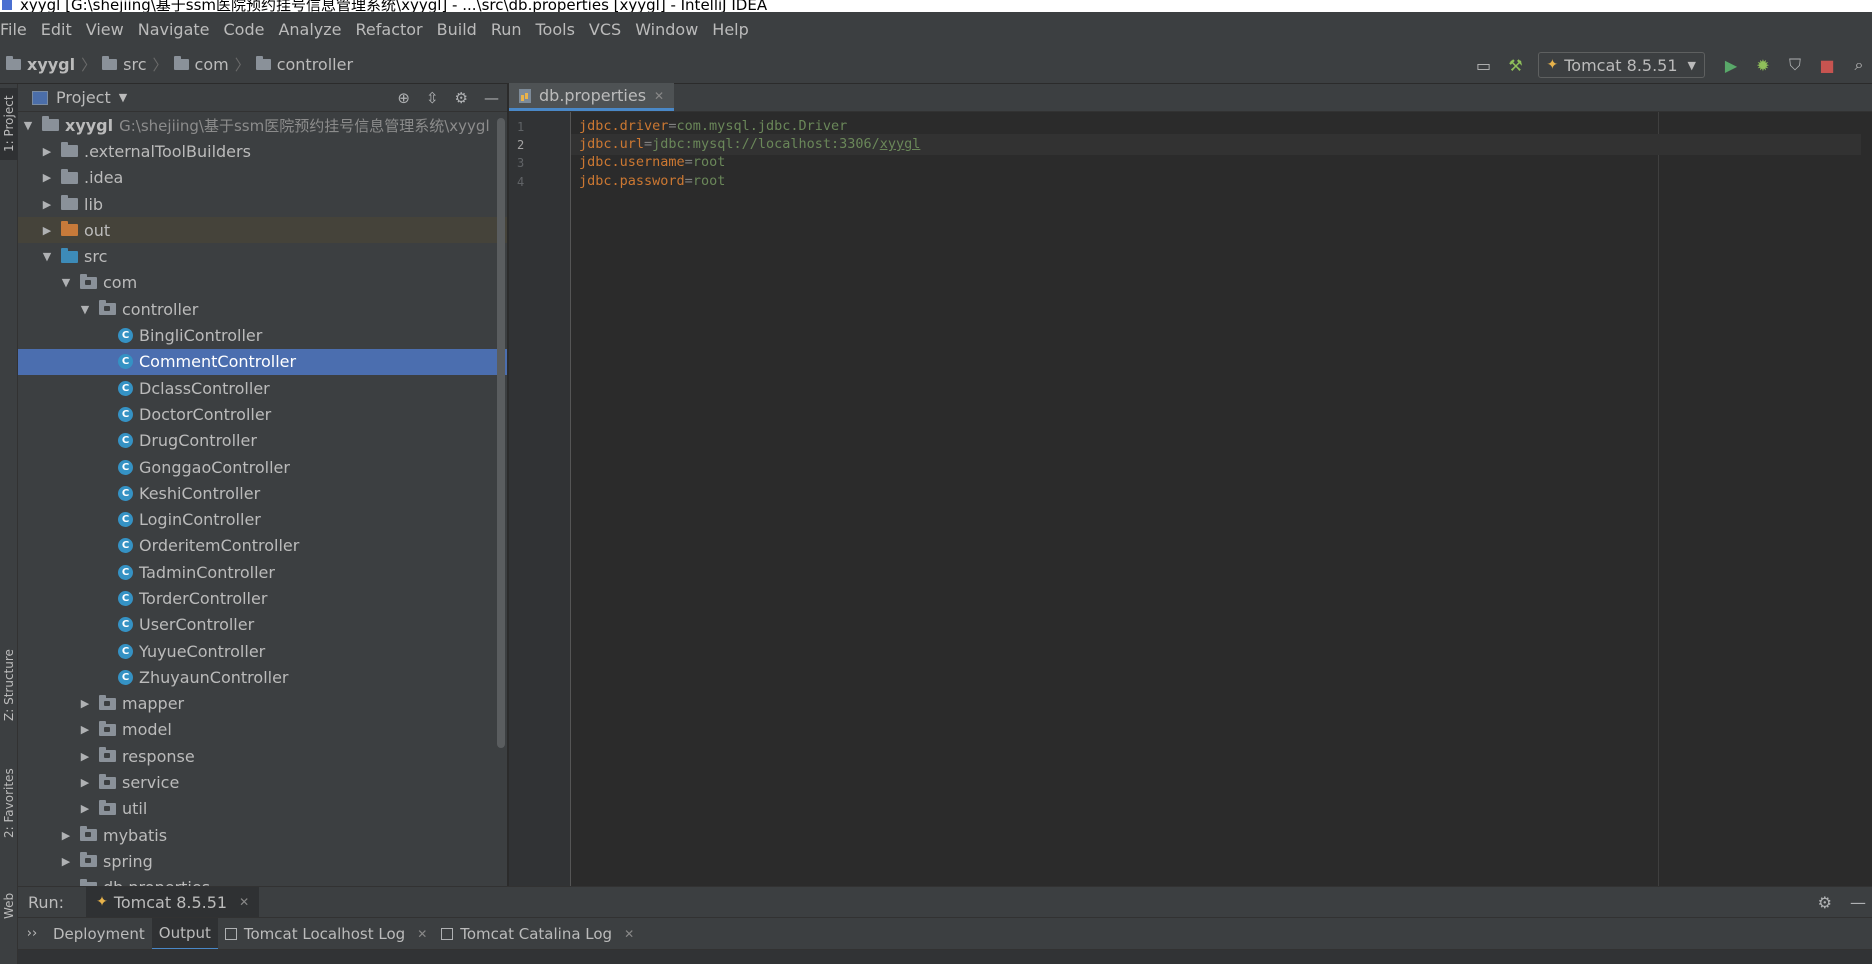 The height and width of the screenshot is (964, 1872). I want to click on tomcat-icon: ✦, so click(102, 902).